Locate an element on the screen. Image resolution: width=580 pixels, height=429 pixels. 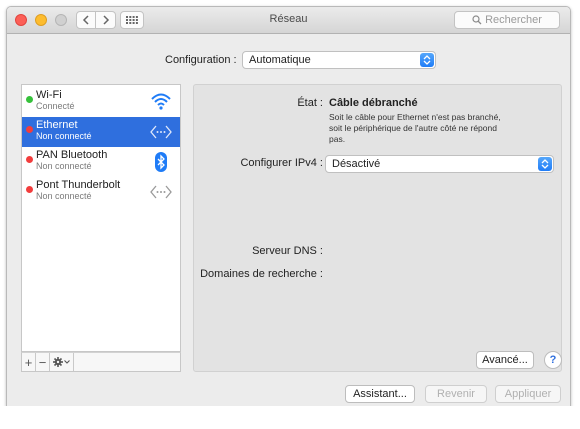
remove-service-button: − is located at coordinates (43, 362).